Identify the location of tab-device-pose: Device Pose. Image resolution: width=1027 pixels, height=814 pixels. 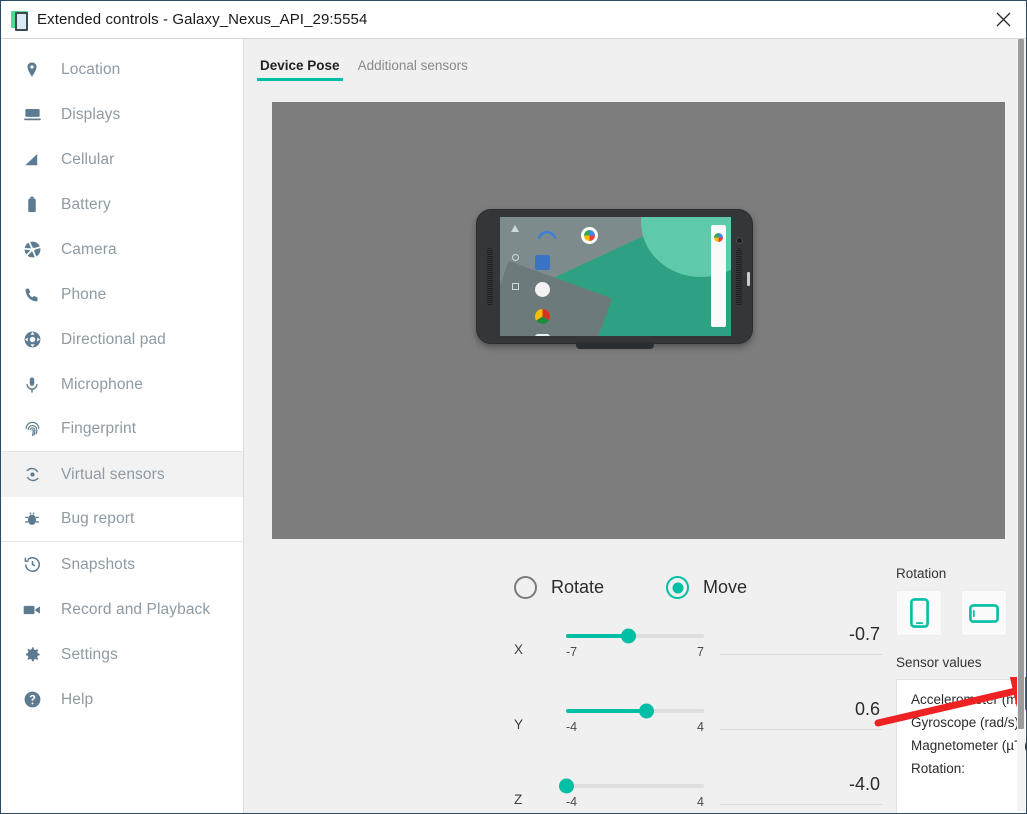
(300, 69).